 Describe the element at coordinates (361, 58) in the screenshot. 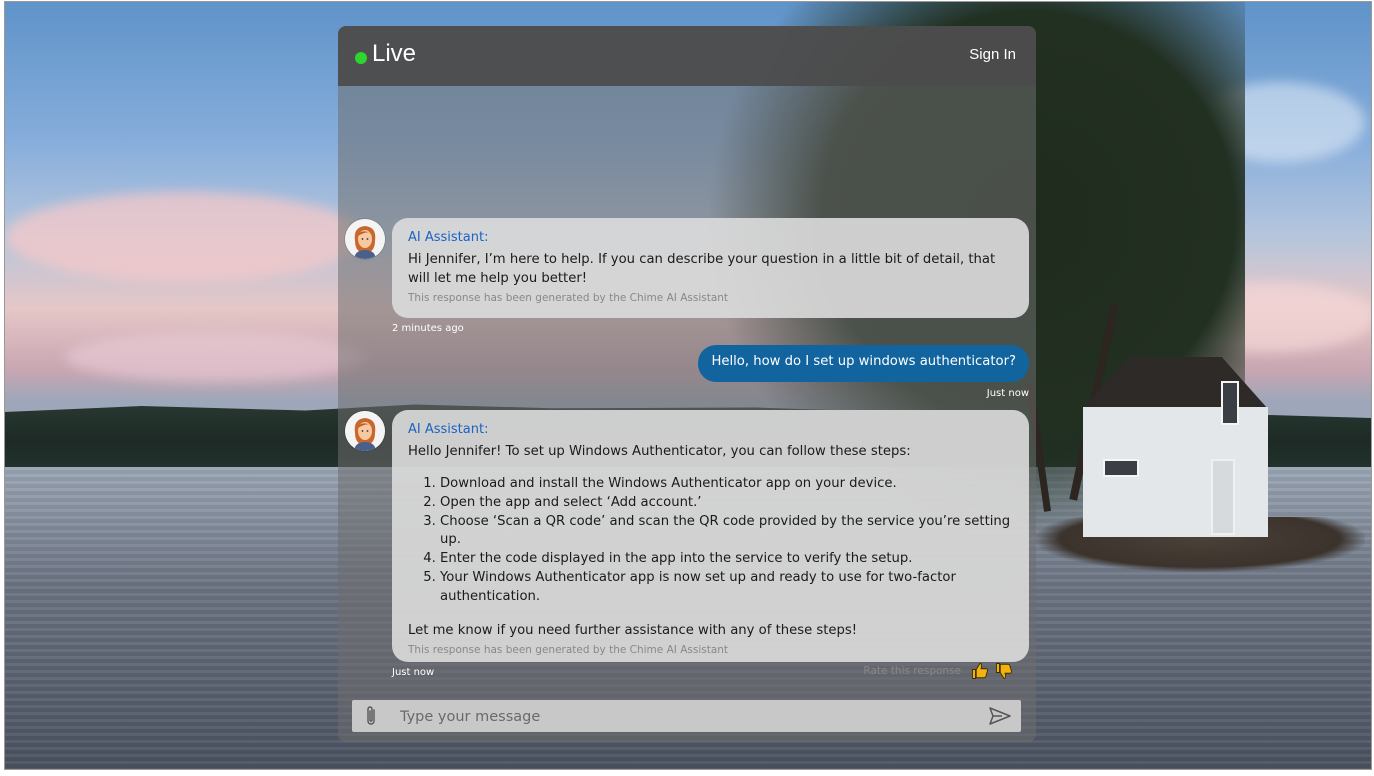

I see `live-dot-icon` at that location.